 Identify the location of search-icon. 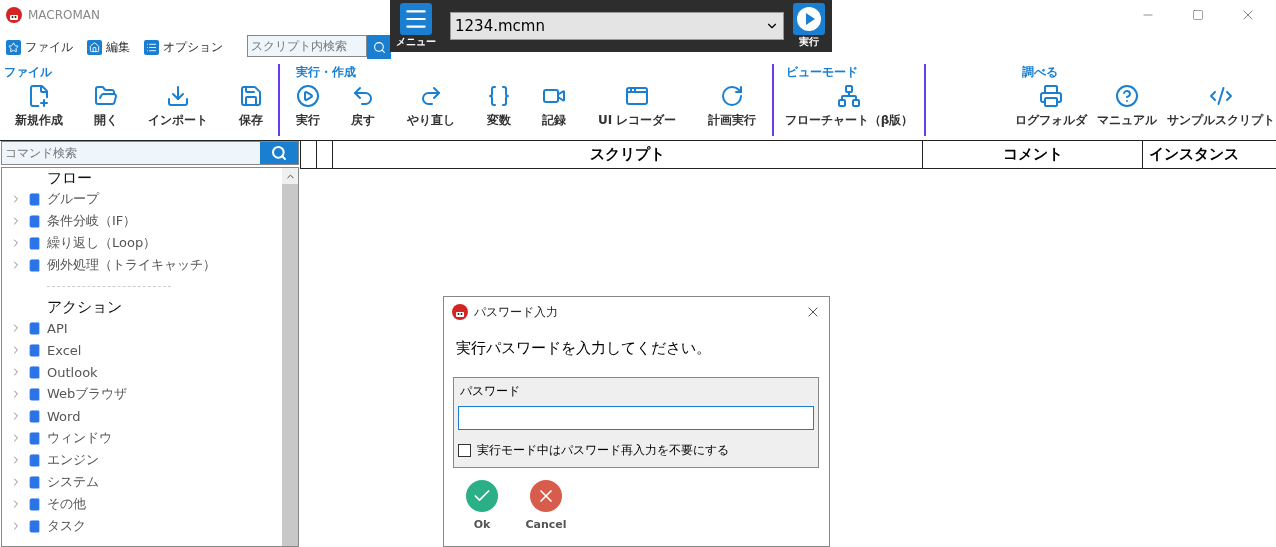
(379, 47).